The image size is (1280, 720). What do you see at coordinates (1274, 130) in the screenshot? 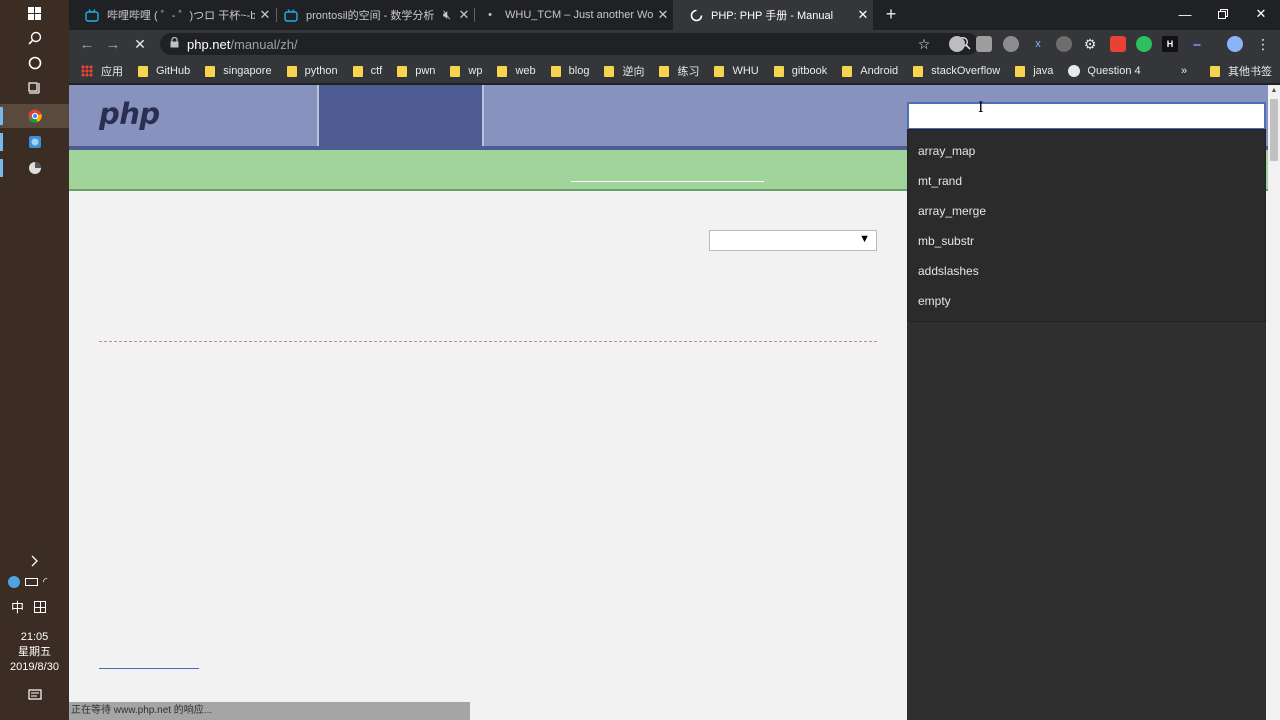
I see `scrollbar-thumb` at bounding box center [1274, 130].